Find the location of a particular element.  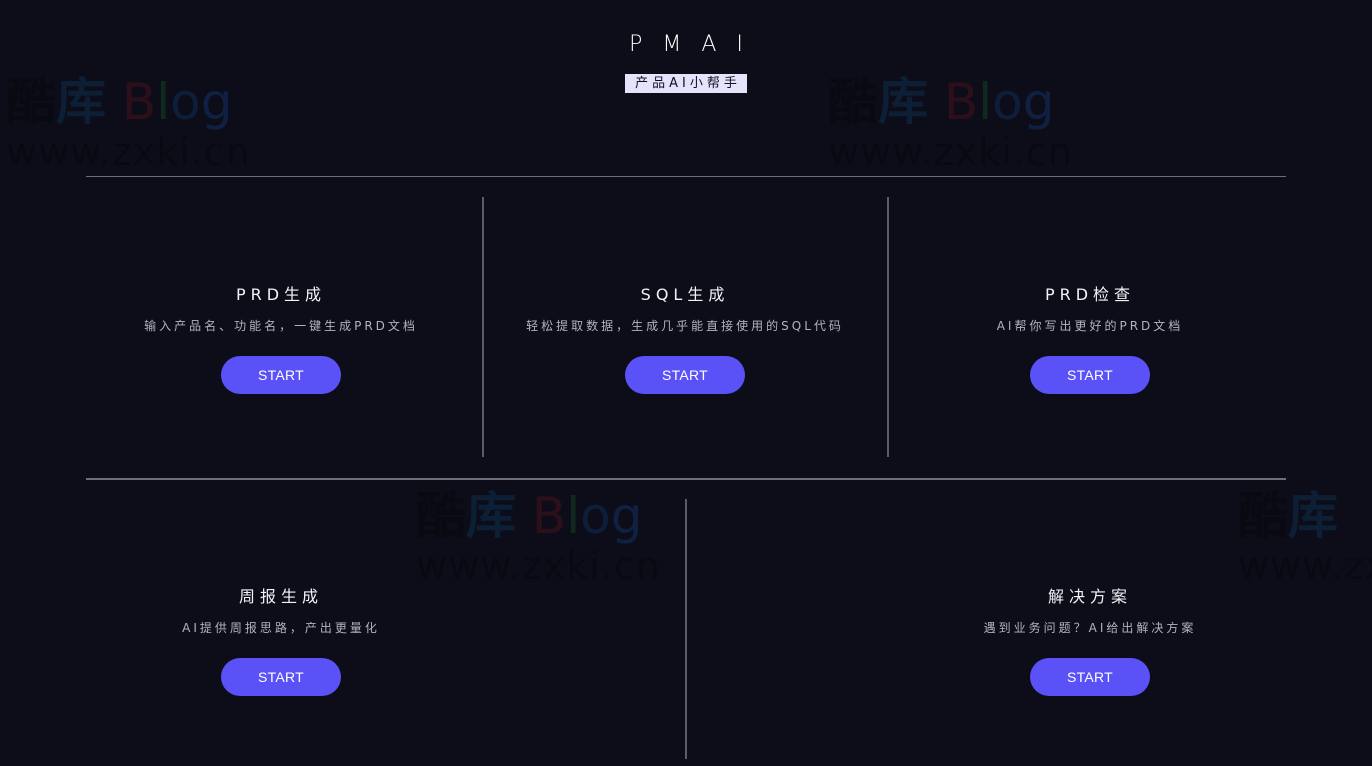

card-sql-generate: SQL生成 轻松提取数据，生成几乎能直接使用的SQL代码 START is located at coordinates (685, 339).